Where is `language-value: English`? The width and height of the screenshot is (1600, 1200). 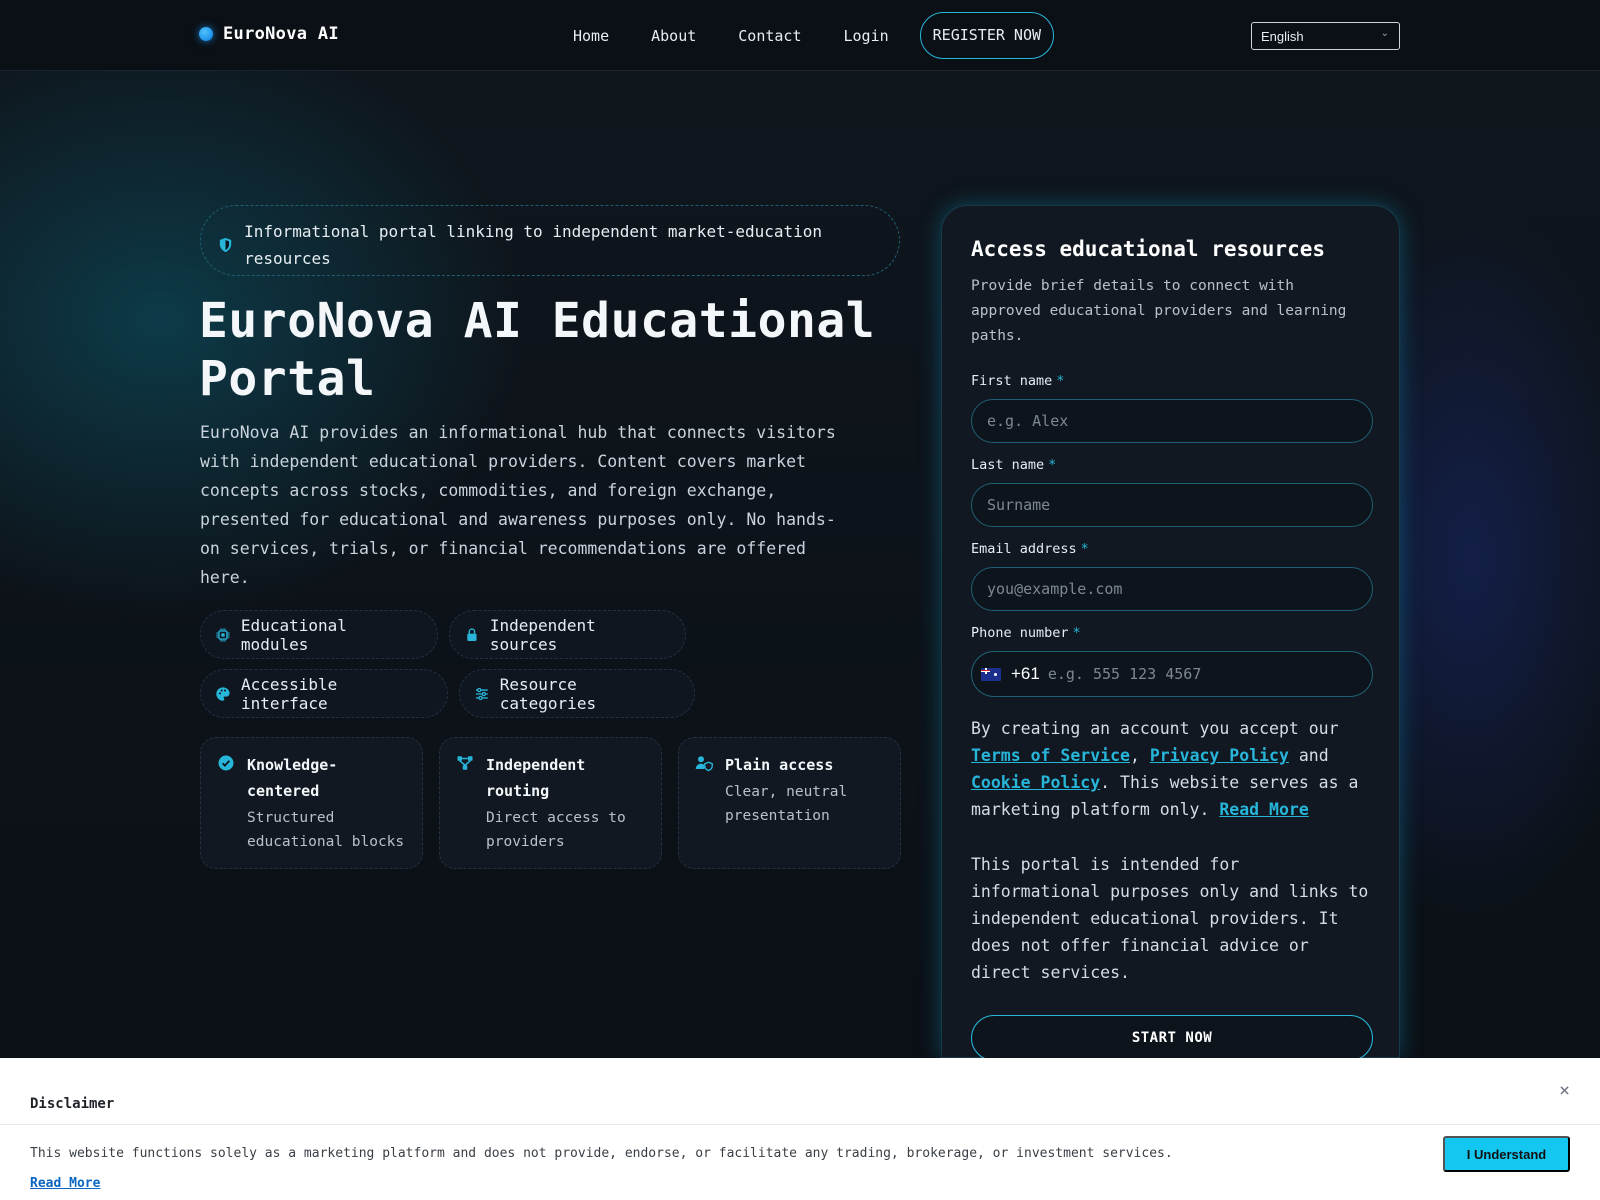
language-value: English is located at coordinates (1282, 36).